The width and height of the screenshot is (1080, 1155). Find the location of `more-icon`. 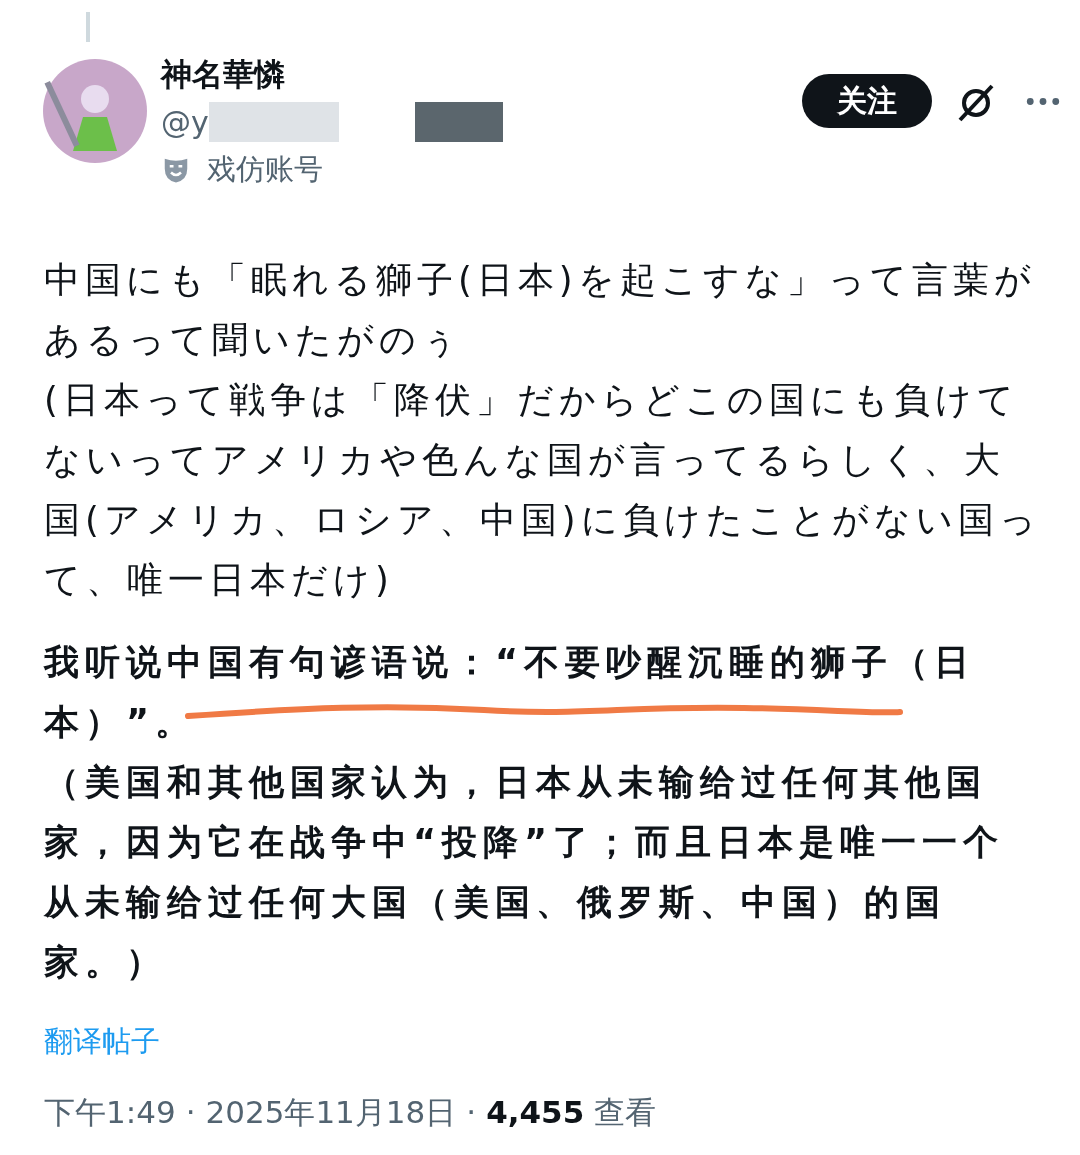

more-icon is located at coordinates (1043, 101).